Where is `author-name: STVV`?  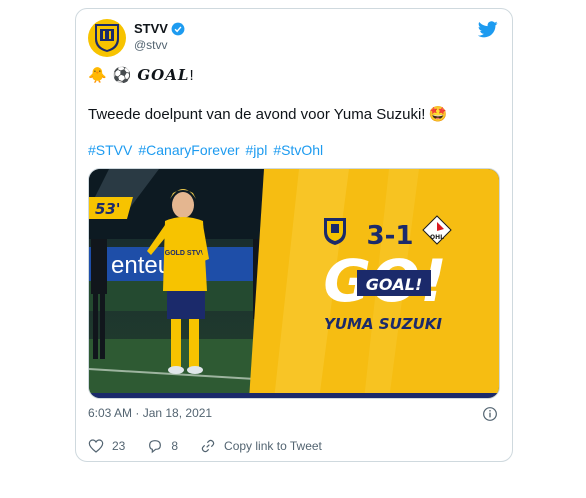
author-name: STVV is located at coordinates (159, 28).